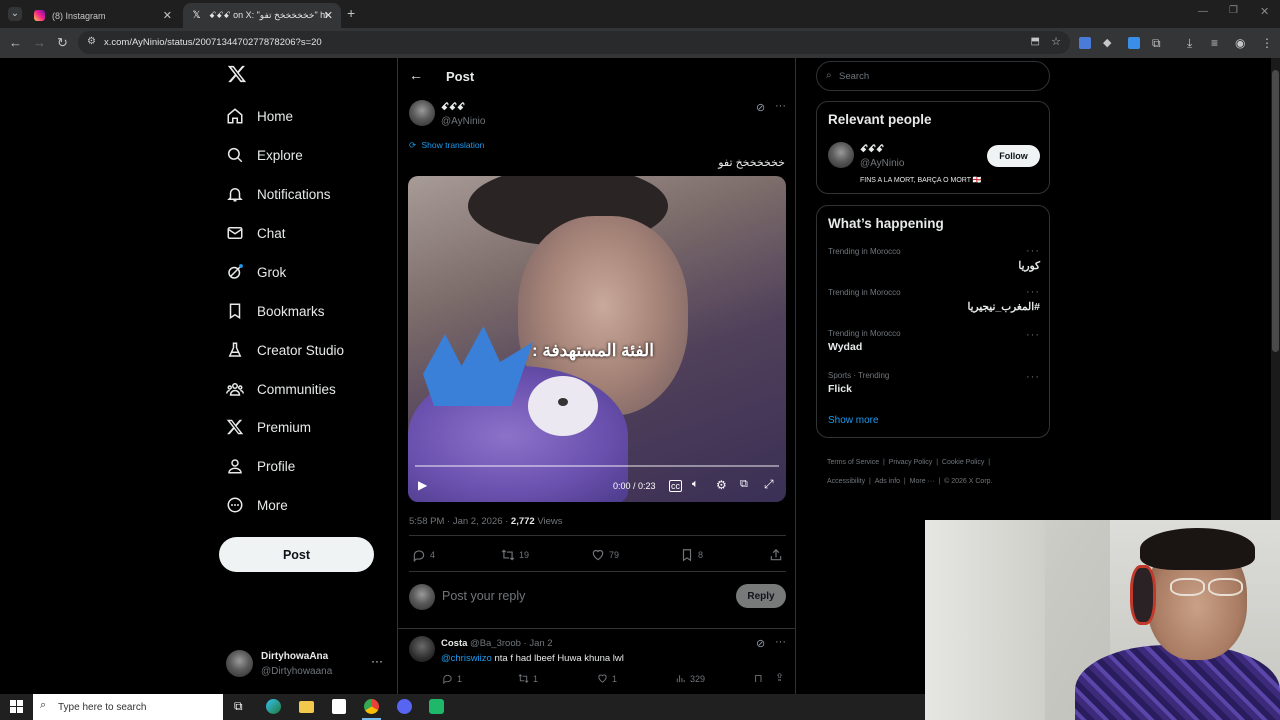  Describe the element at coordinates (15, 14) in the screenshot. I see `tab-search-icon: ⌄` at that location.